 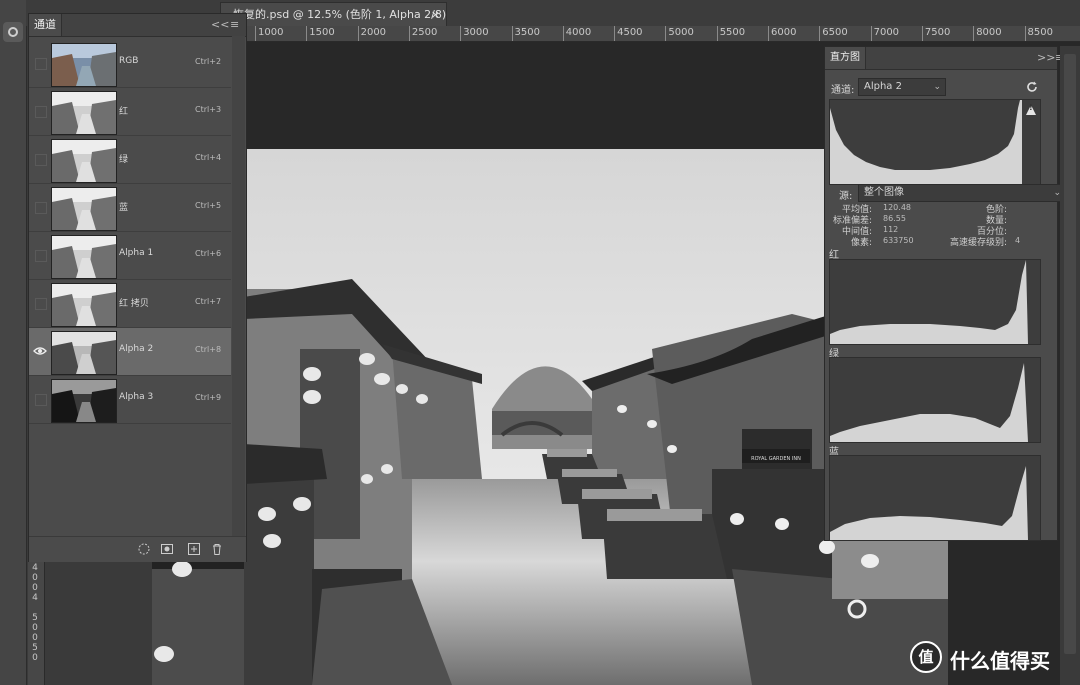 What do you see at coordinates (897, 207) in the screenshot?
I see `stat-mean-value: 120.48` at bounding box center [897, 207].